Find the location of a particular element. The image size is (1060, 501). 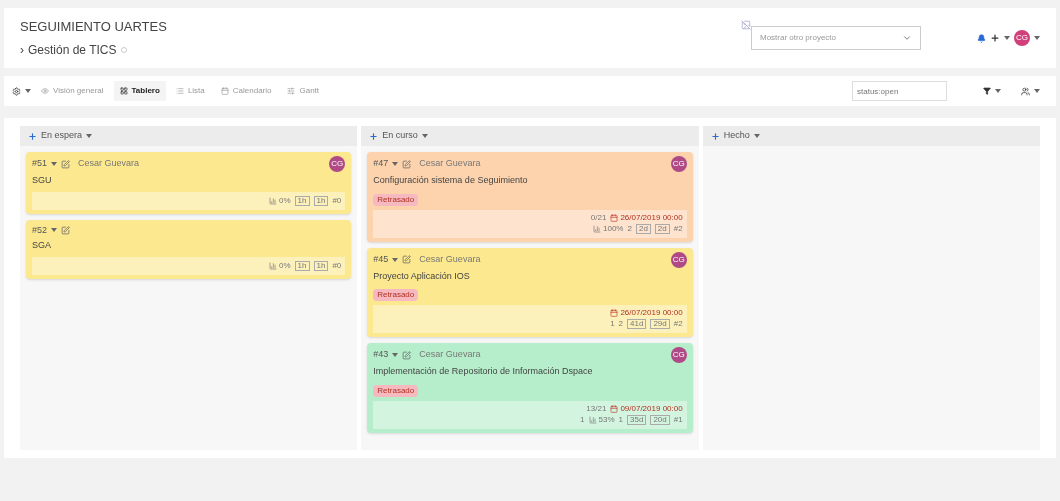

view-tab: Tablero is located at coordinates (139, 91).